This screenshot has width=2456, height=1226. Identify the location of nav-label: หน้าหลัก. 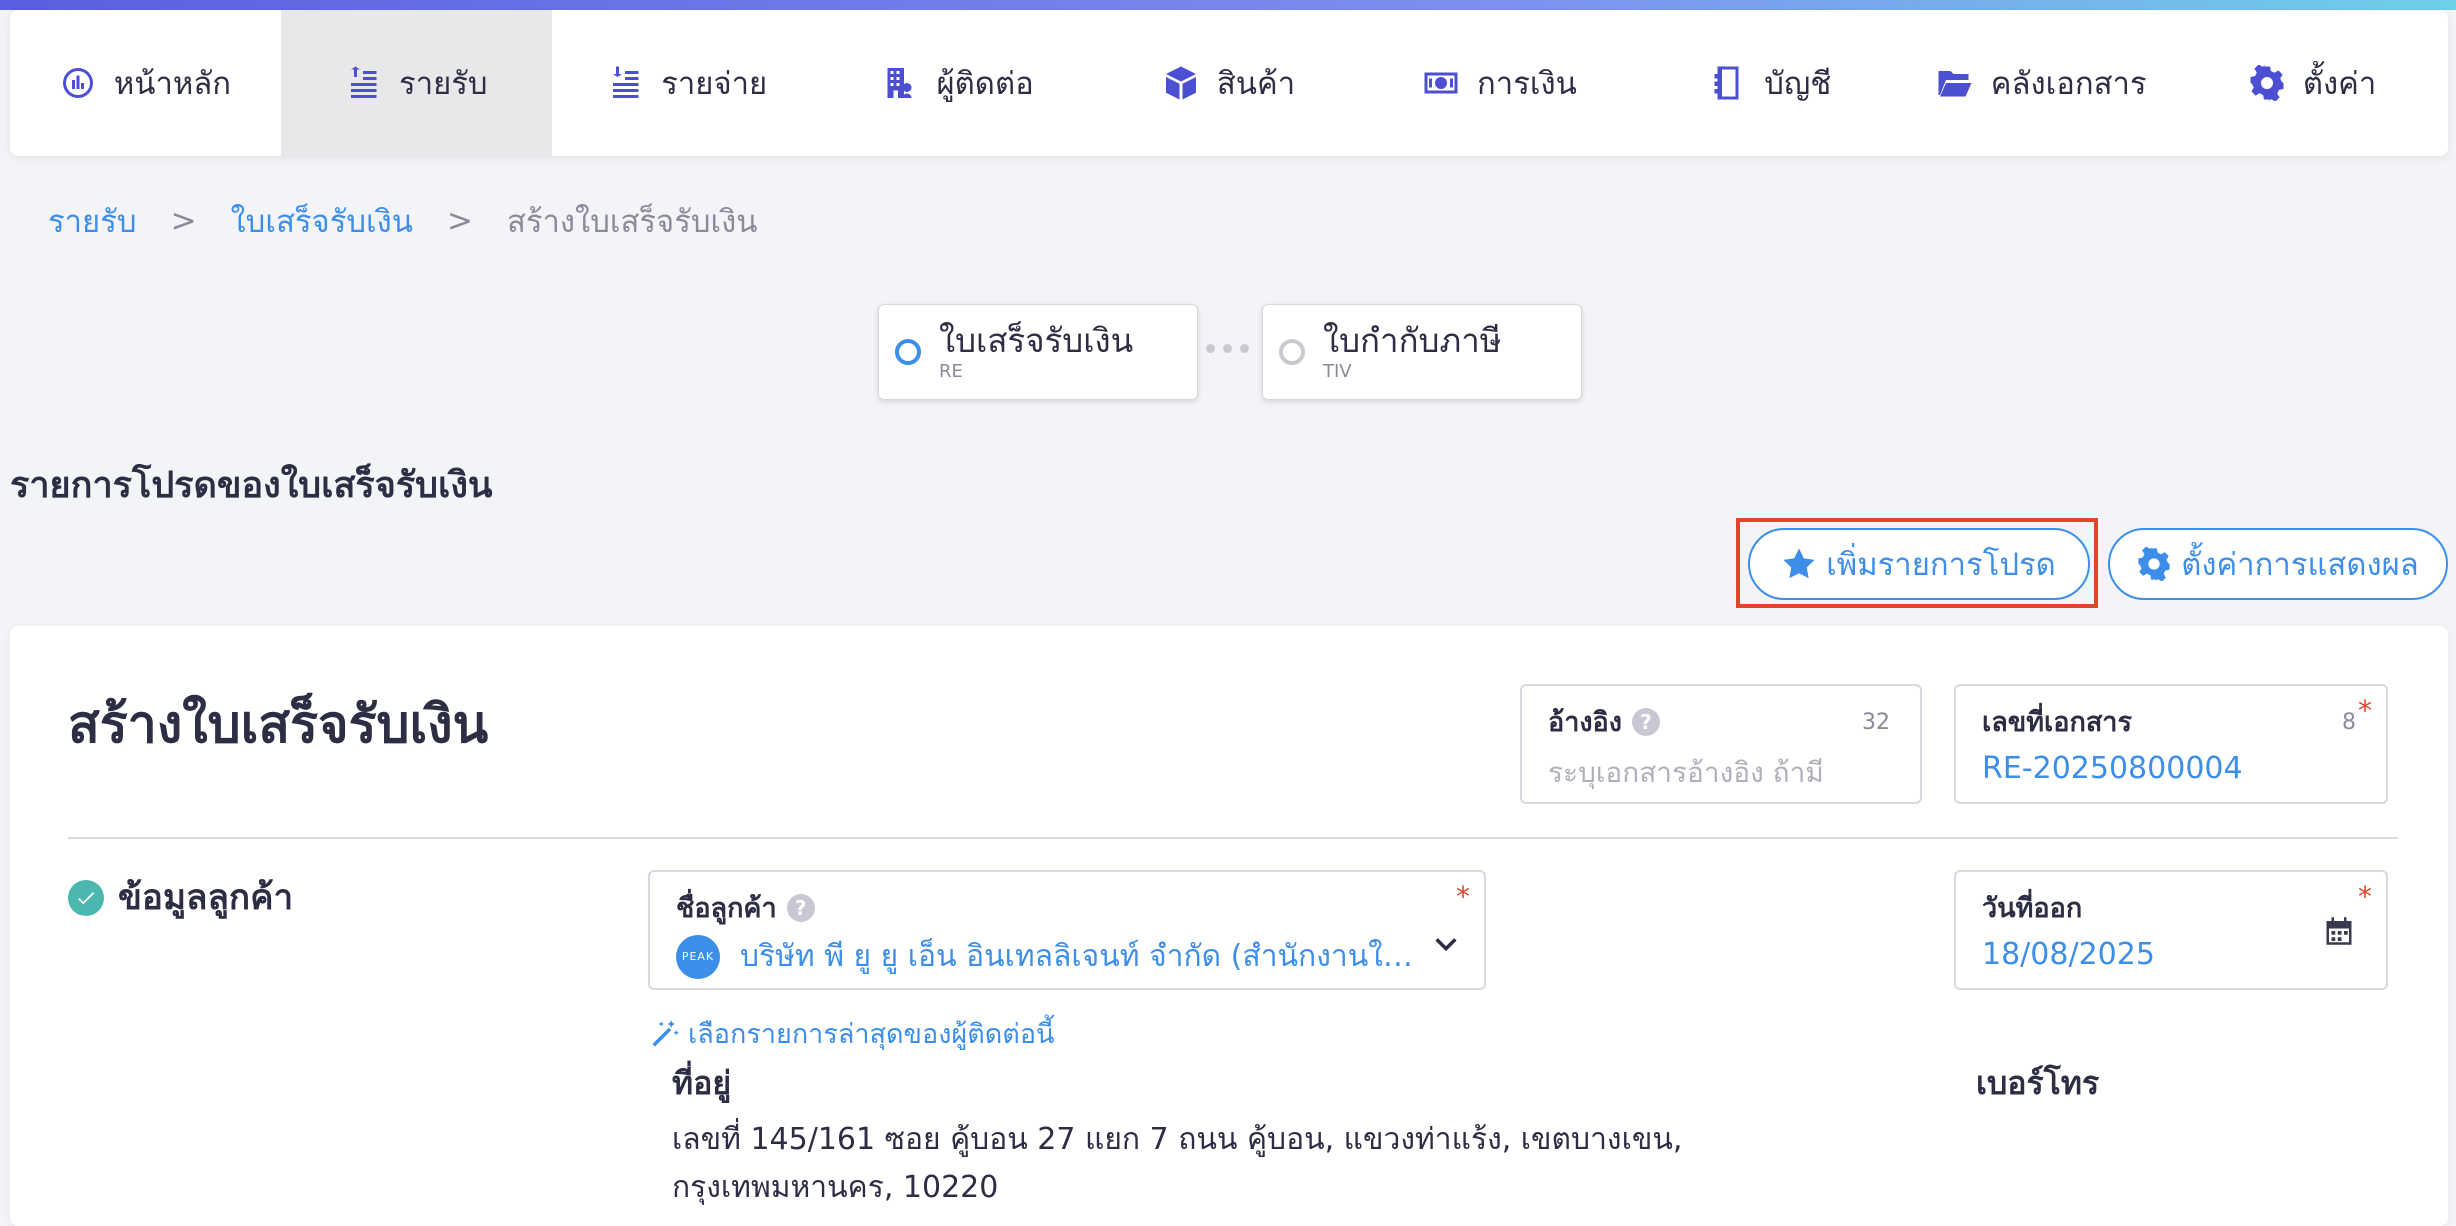
(172, 84).